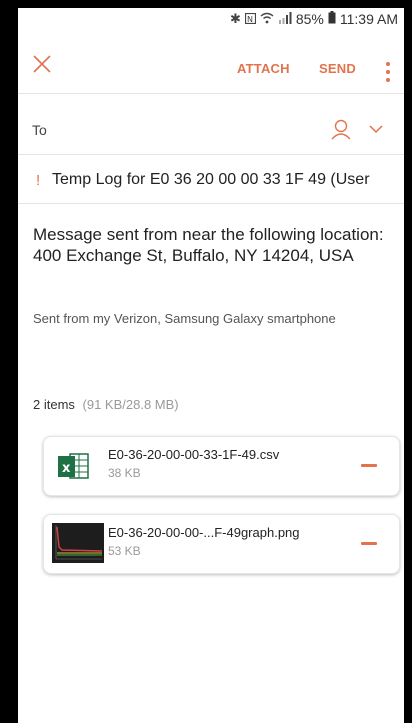 The height and width of the screenshot is (723, 412). Describe the element at coordinates (206, 4) in the screenshot. I see `top-bezel` at that location.